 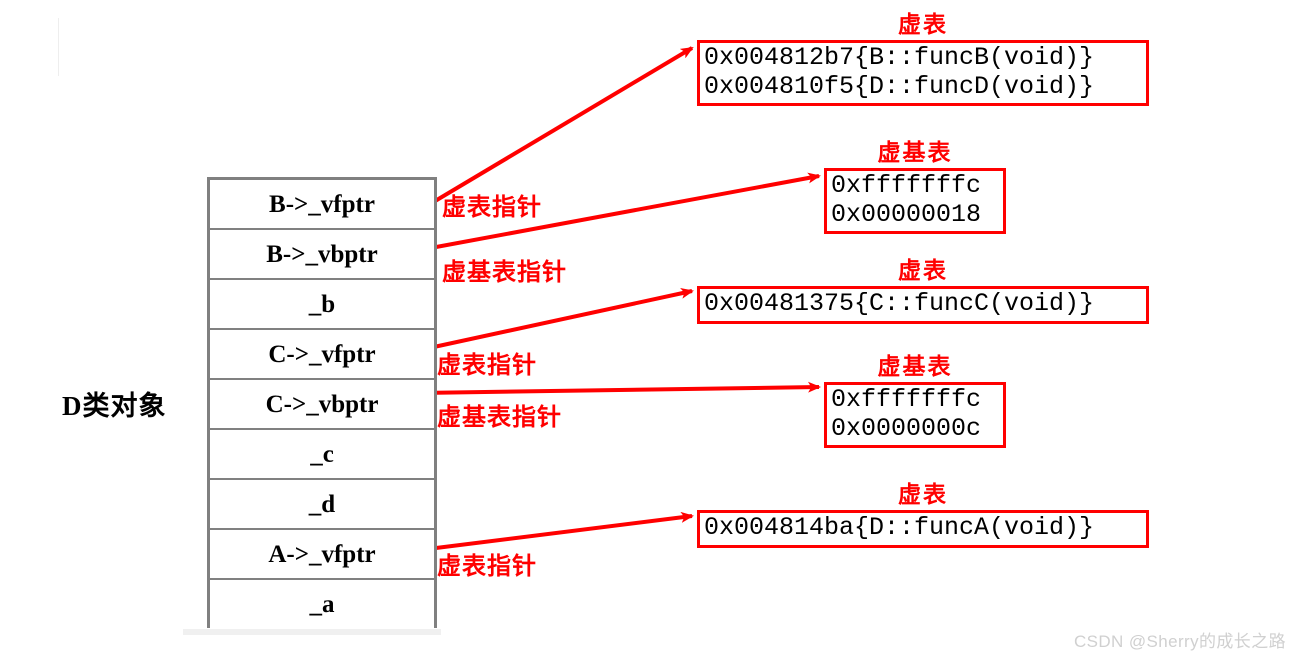 I want to click on pointer-label-a-vfptr: 虚表指针, so click(x=487, y=566).